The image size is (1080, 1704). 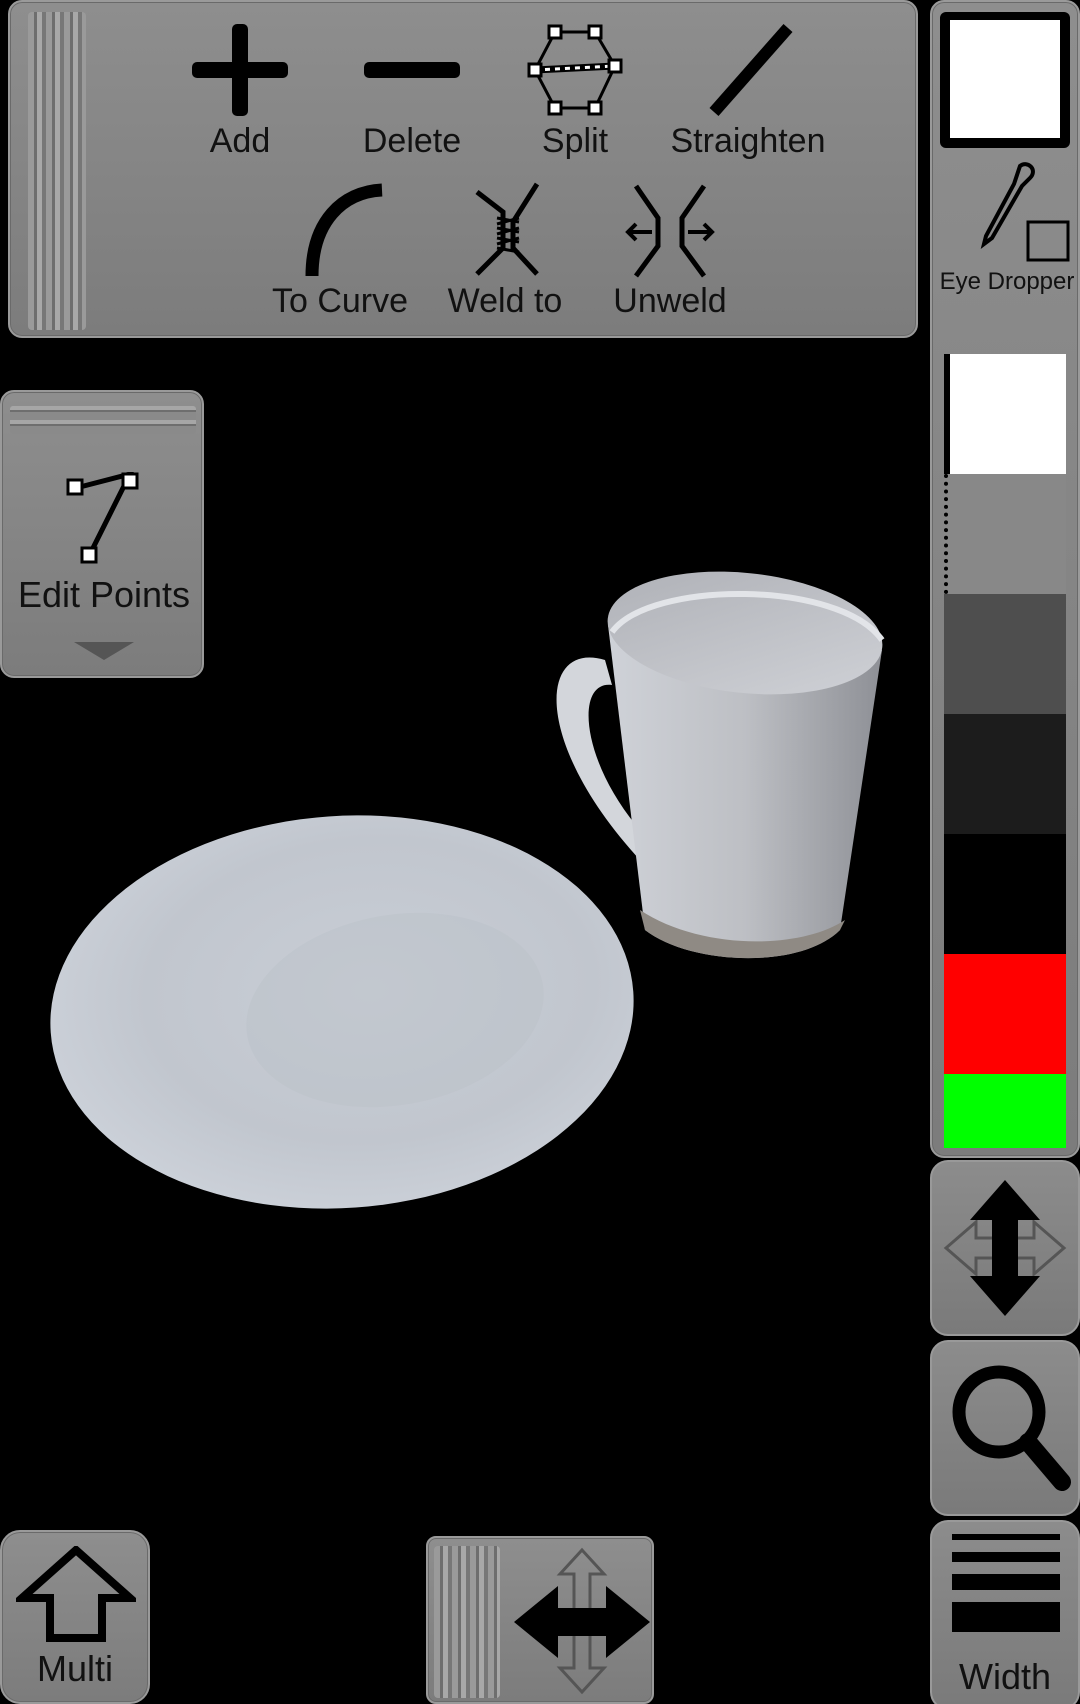 What do you see at coordinates (1005, 894) in the screenshot?
I see `palette-swatch-black` at bounding box center [1005, 894].